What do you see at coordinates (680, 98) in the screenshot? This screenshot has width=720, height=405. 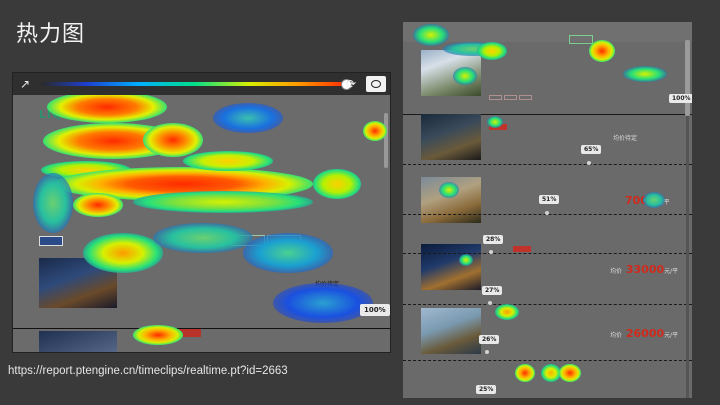 I see `scroll-depth-badge: 100%` at bounding box center [680, 98].